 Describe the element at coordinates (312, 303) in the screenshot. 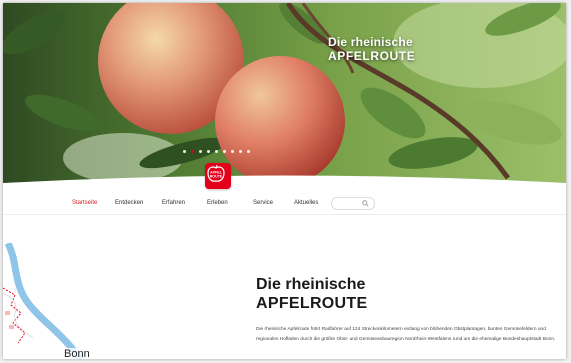

I see `content-title-line2: APFELROUTE` at that location.